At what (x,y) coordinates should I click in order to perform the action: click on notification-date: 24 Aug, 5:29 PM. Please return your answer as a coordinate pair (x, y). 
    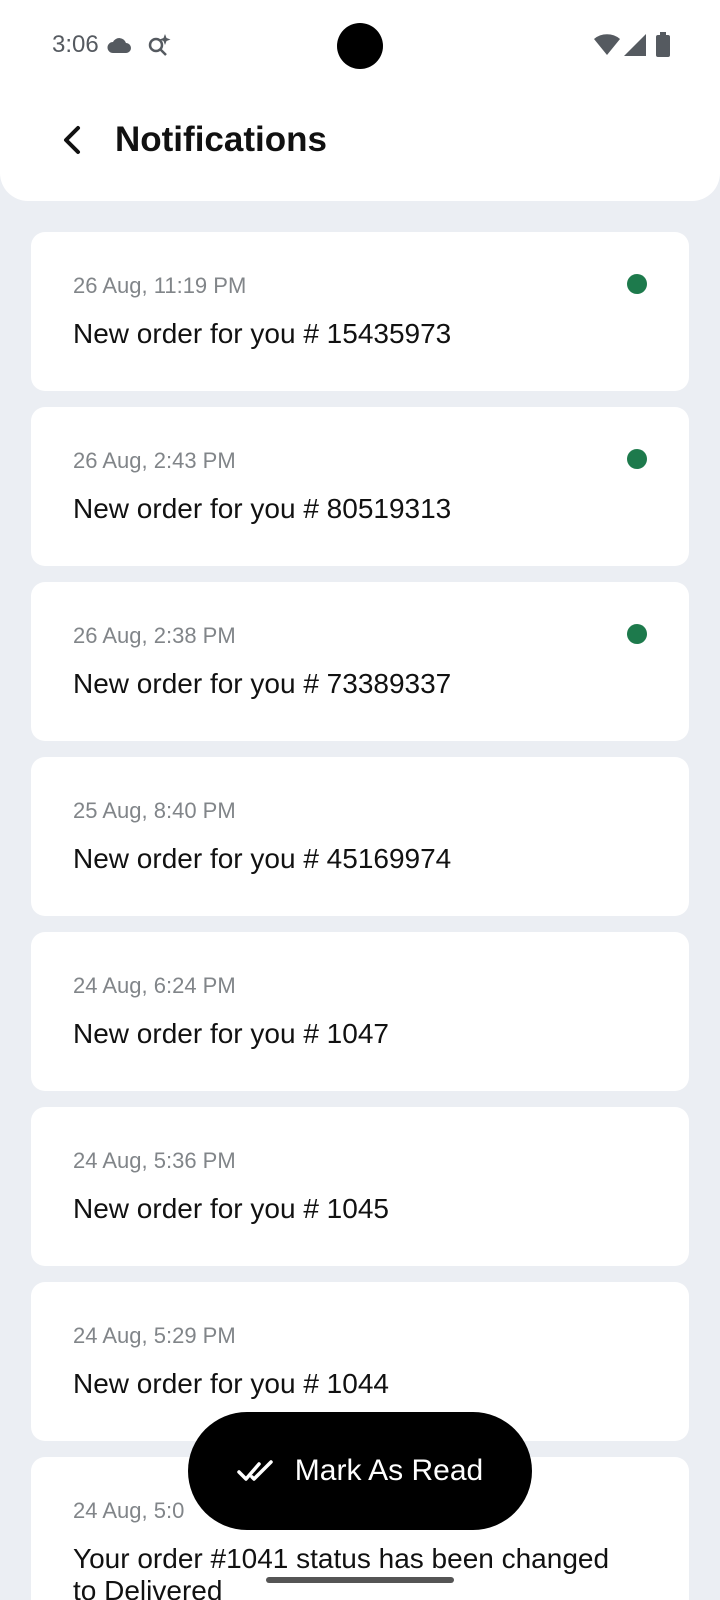
    Looking at the image, I should click on (154, 1335).